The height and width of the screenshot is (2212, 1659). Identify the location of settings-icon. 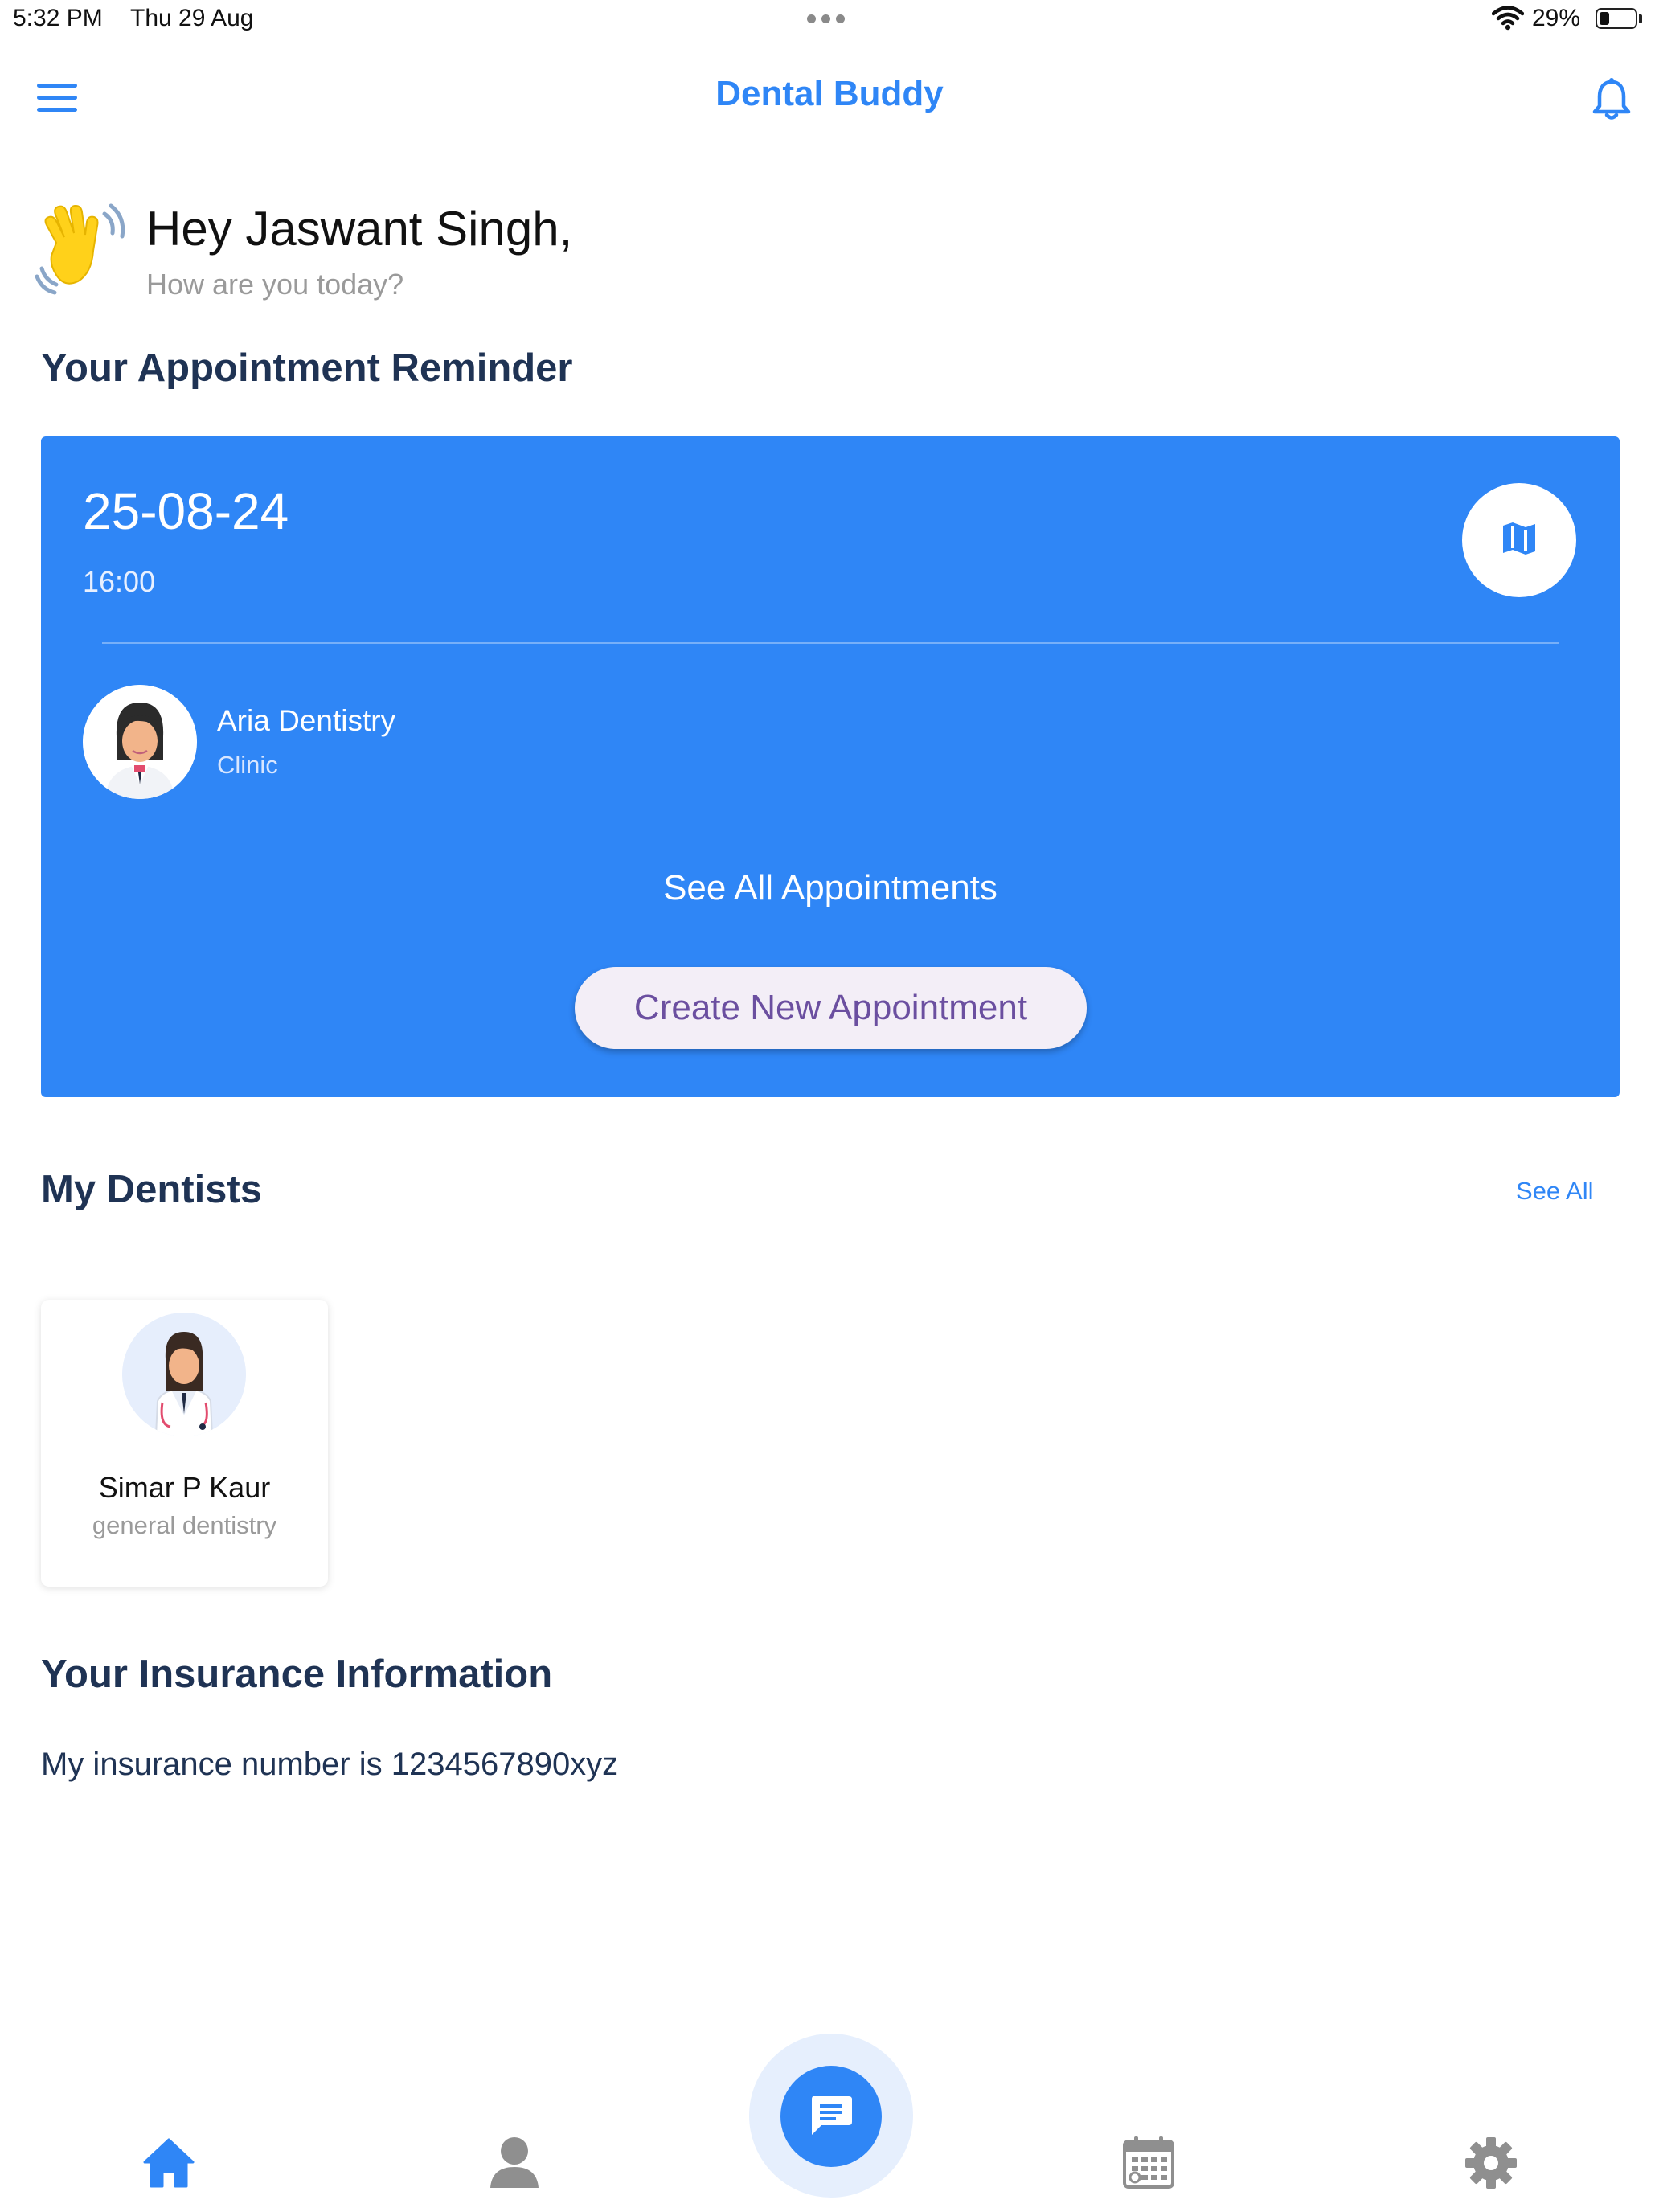
(1491, 2165).